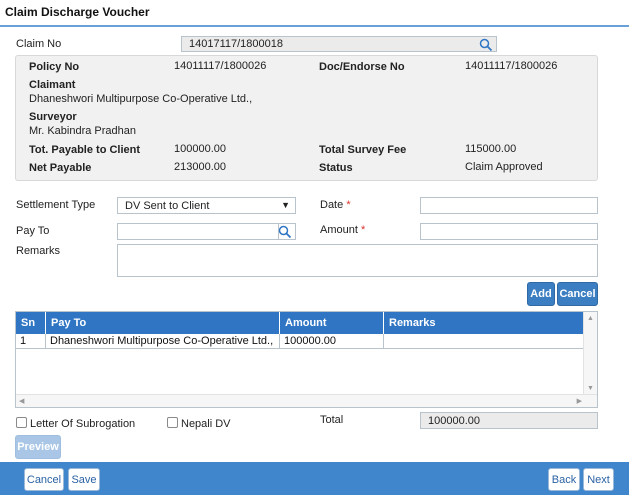  Describe the element at coordinates (52, 85) in the screenshot. I see `claimant-label: Claimant` at that location.